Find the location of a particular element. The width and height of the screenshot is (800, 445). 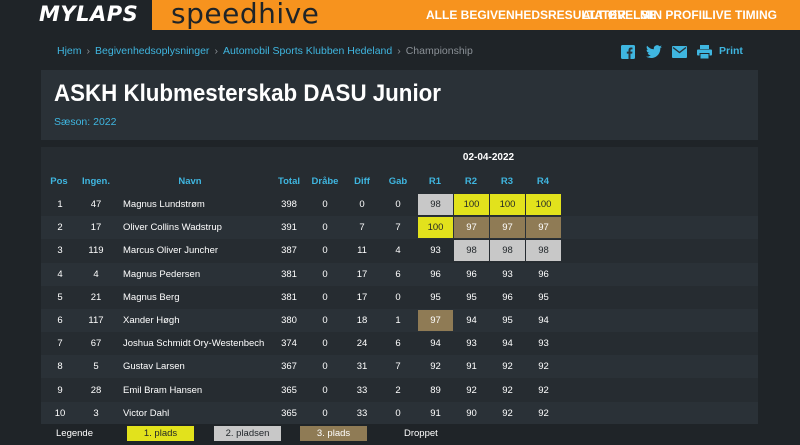

driver-name: Magnus Pedersen is located at coordinates (203, 274).